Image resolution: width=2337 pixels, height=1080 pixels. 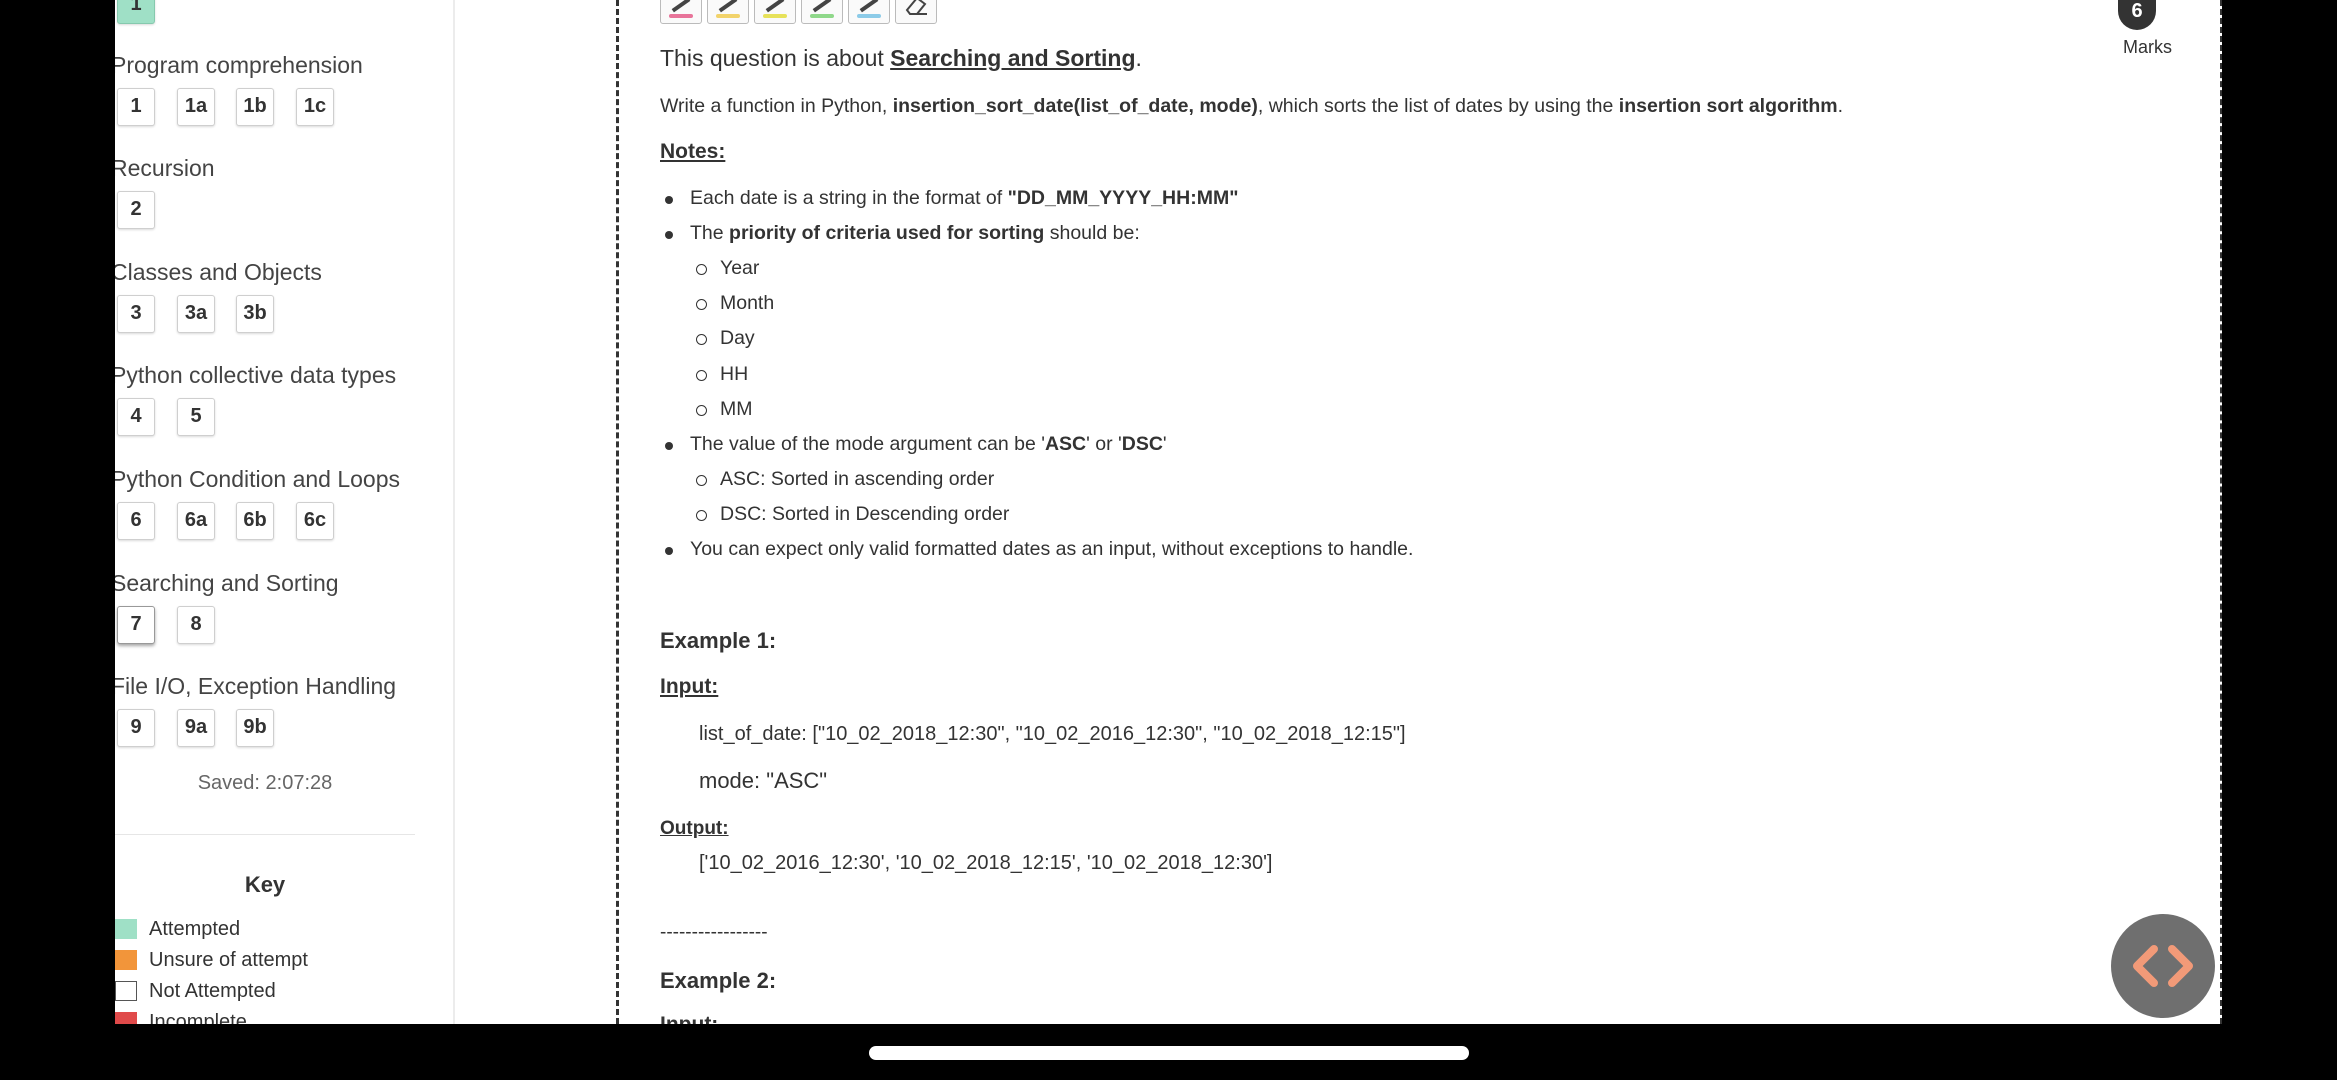 I want to click on code-brackets-icon, so click(x=2163, y=966).